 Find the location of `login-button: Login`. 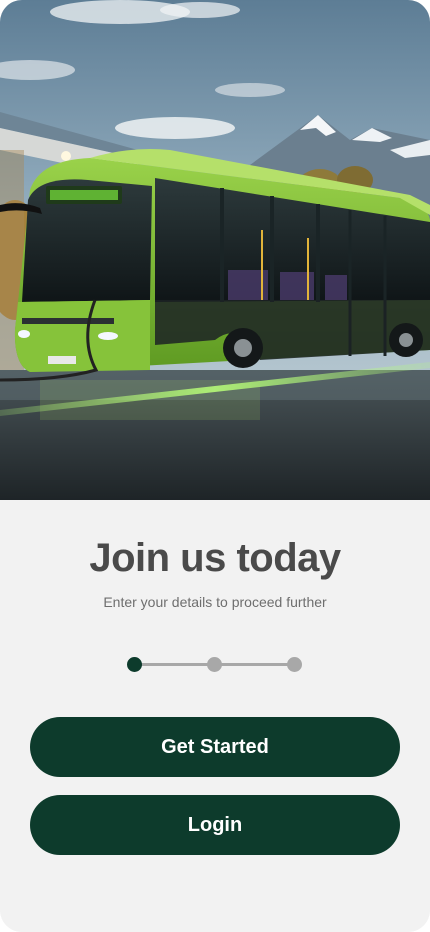

login-button: Login is located at coordinates (215, 825).